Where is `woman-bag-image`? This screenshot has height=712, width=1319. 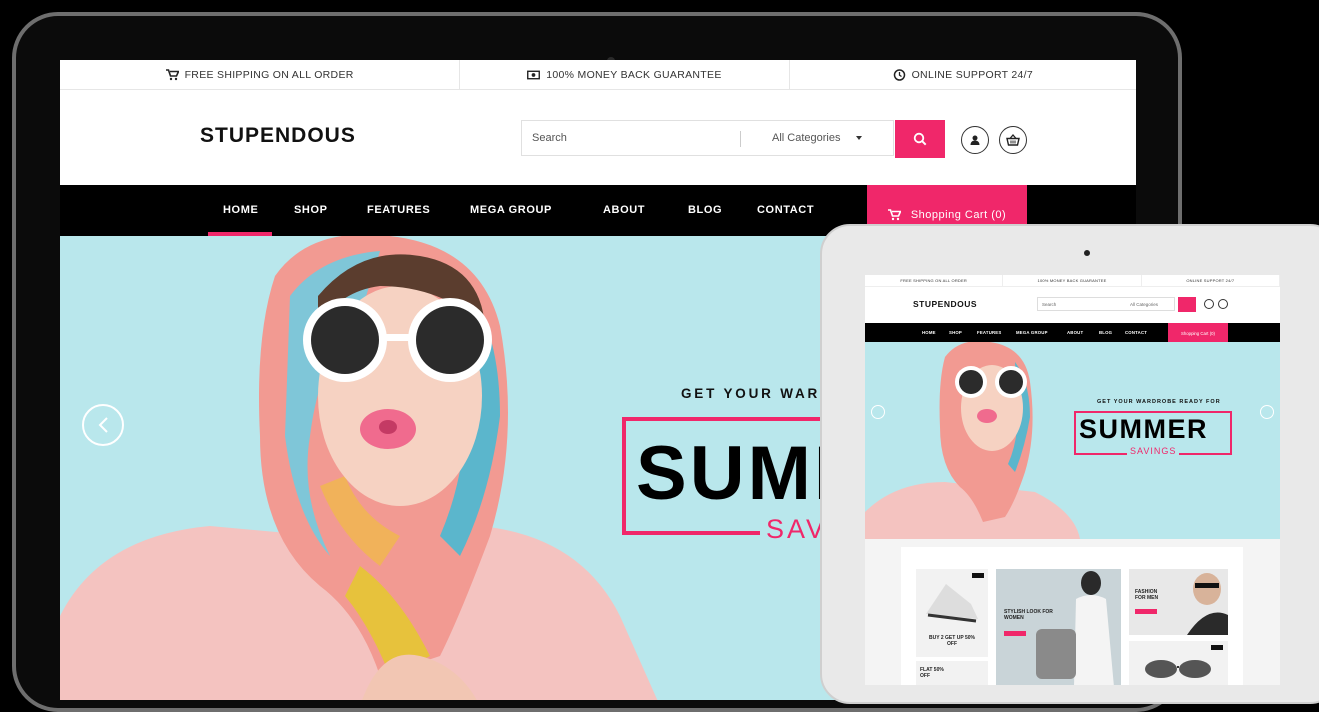 woman-bag-image is located at coordinates (1075, 628).